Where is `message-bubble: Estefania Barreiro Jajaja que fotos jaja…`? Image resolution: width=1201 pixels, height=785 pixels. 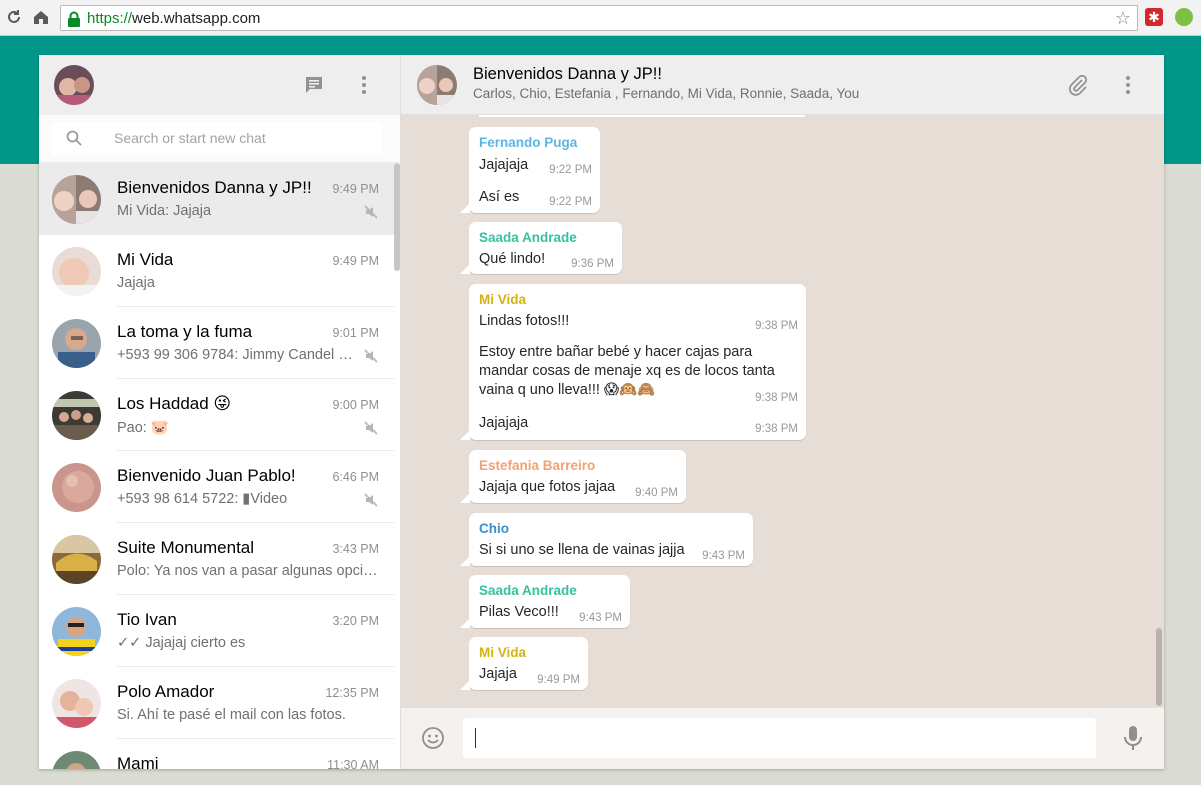
message-bubble: Estefania Barreiro Jajaja que fotos jaja… is located at coordinates (573, 476).